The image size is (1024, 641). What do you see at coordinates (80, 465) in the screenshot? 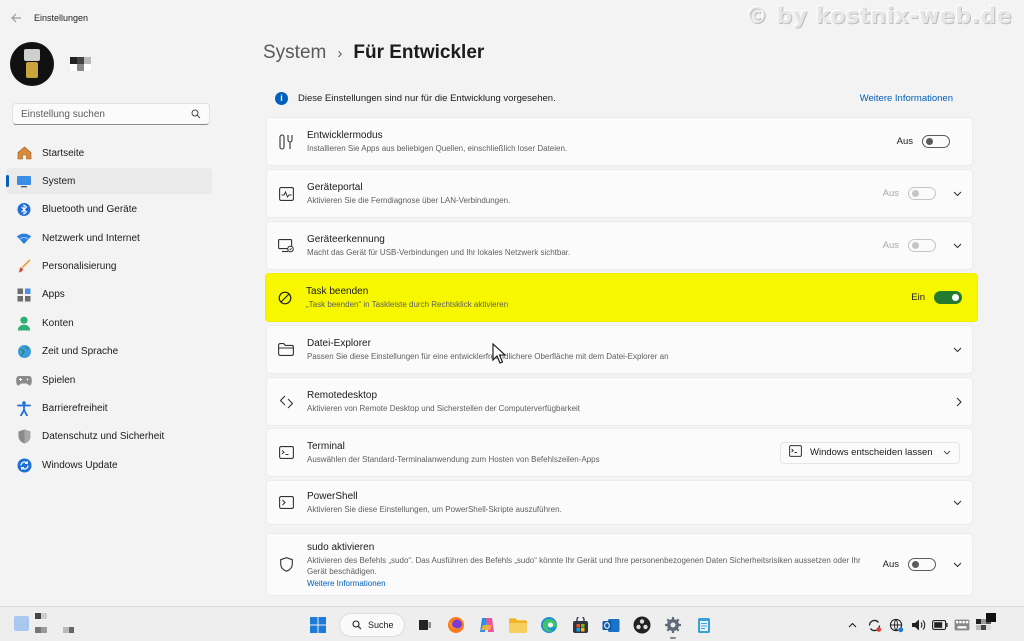
I see `sidebar-item-label: Windows Update` at bounding box center [80, 465].